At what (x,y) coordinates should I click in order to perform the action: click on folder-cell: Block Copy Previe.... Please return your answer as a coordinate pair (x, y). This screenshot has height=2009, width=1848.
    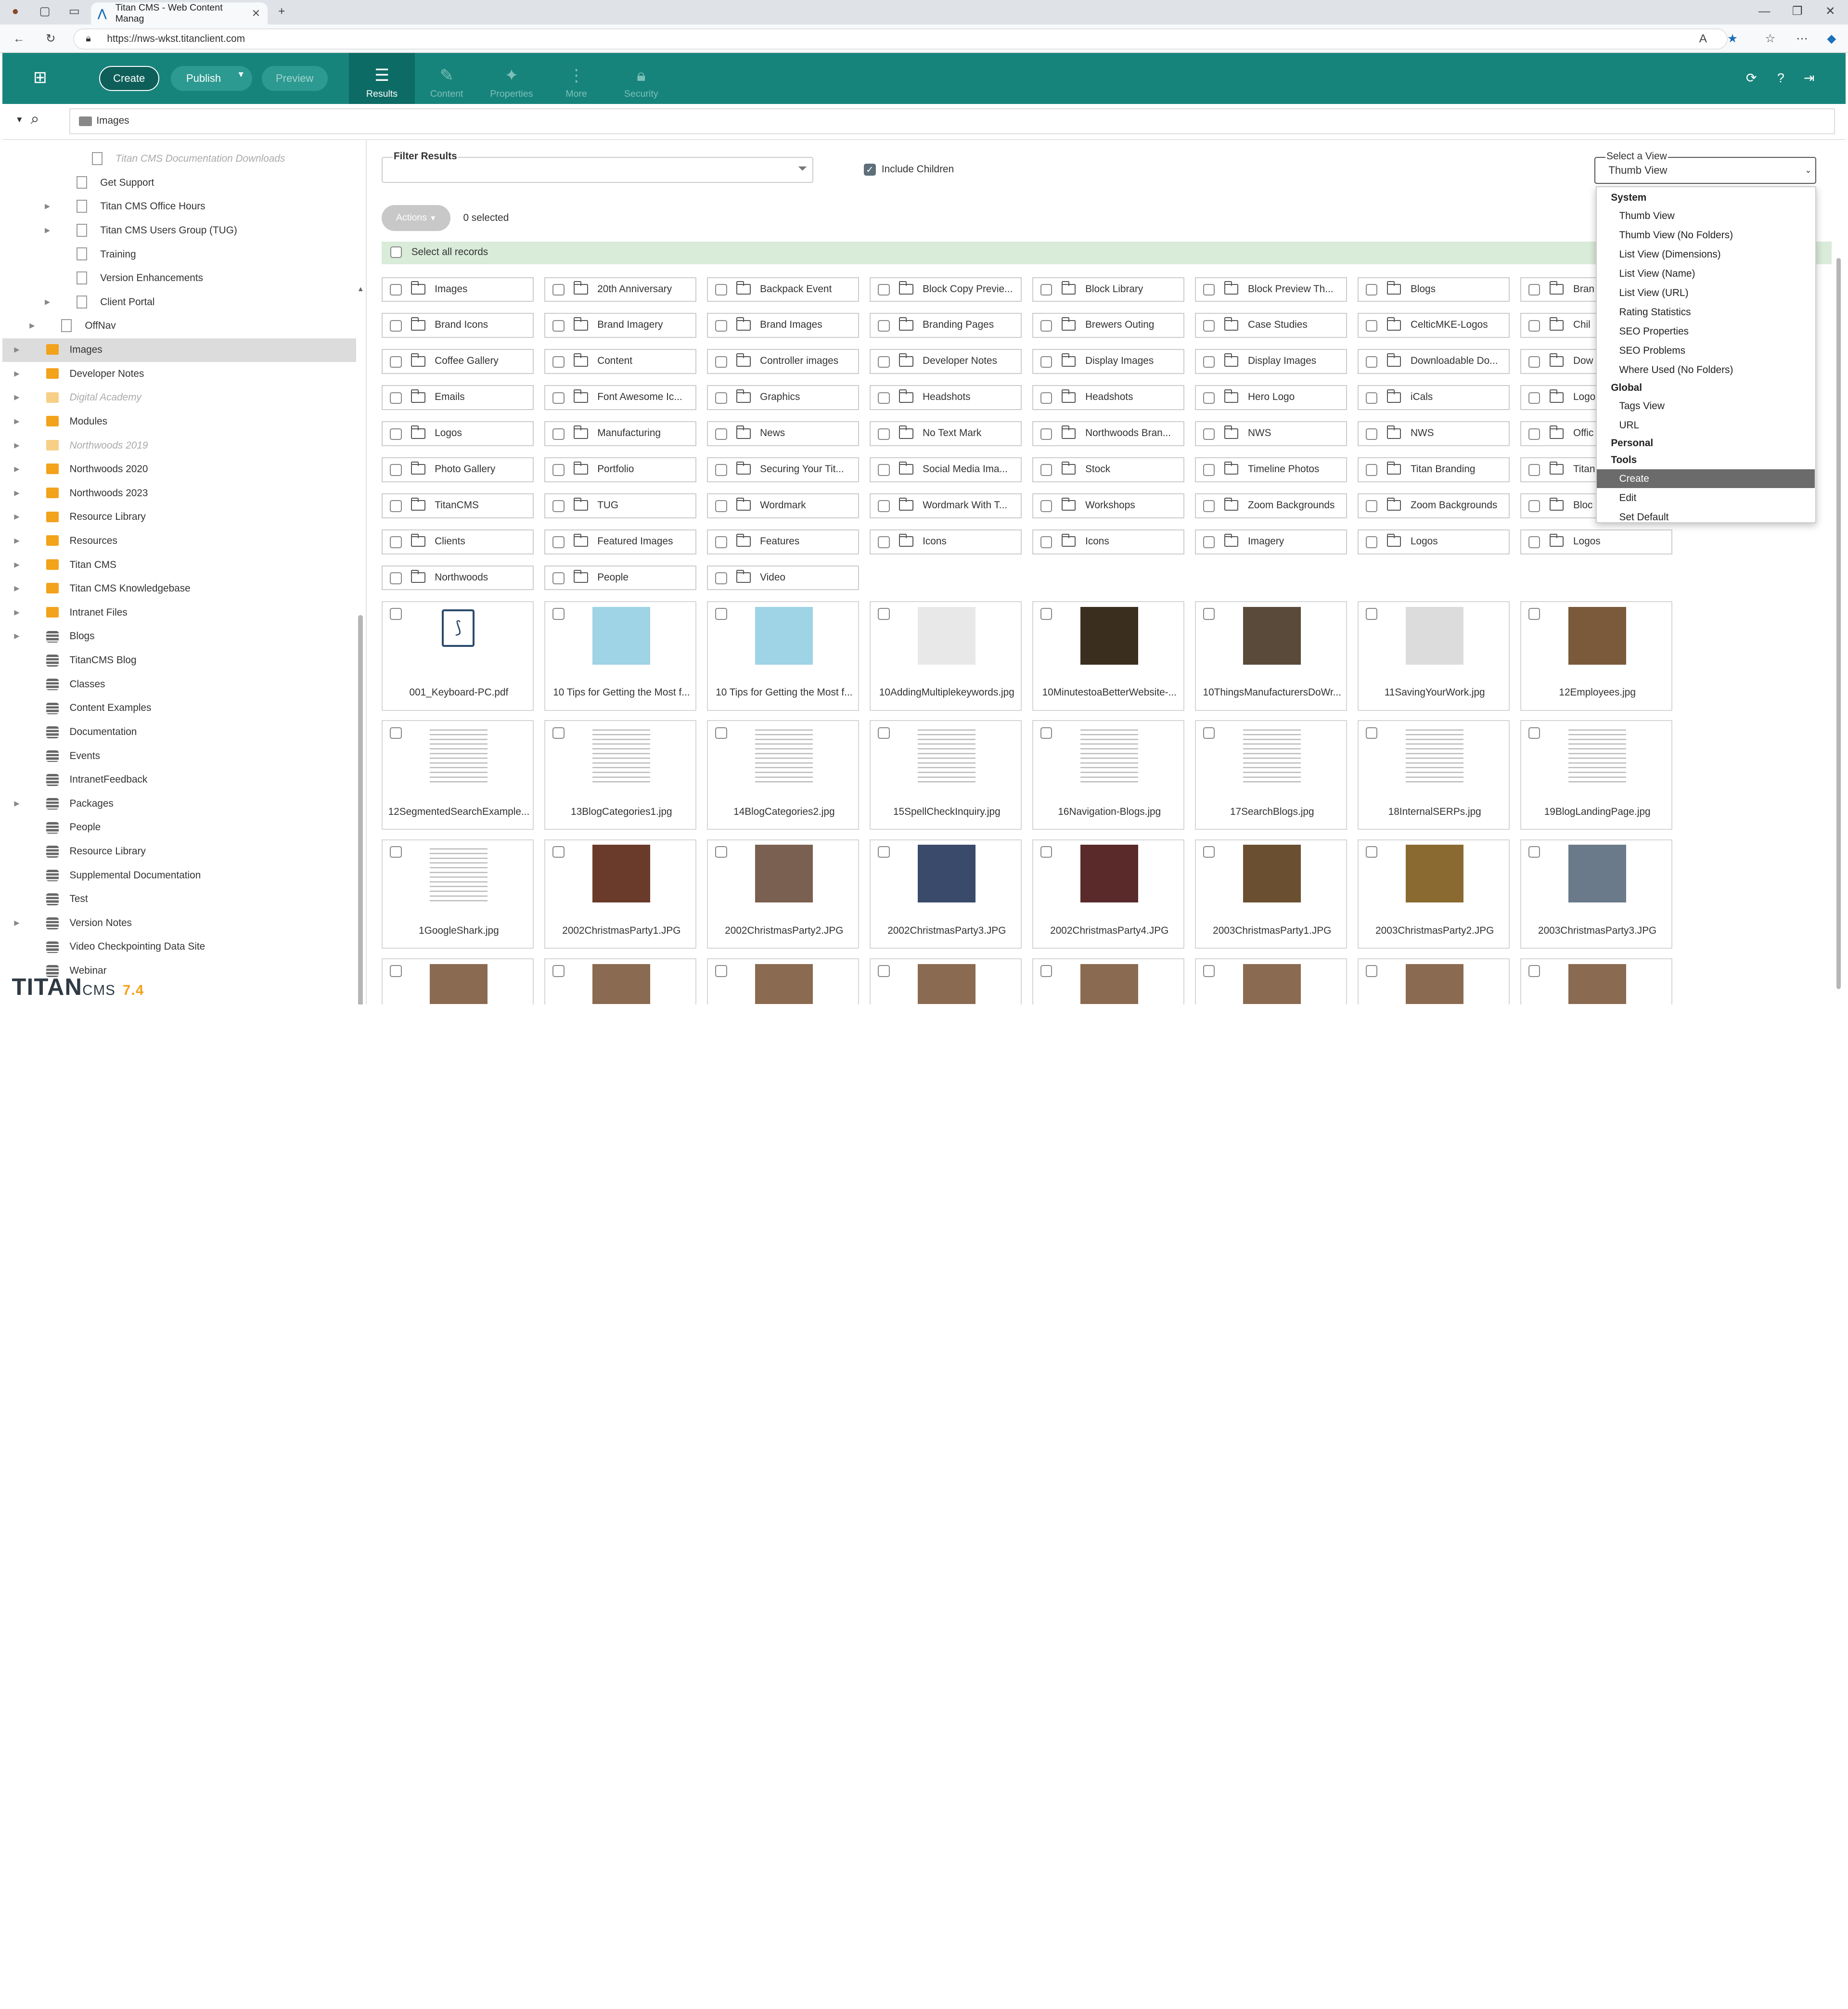
    Looking at the image, I should click on (946, 289).